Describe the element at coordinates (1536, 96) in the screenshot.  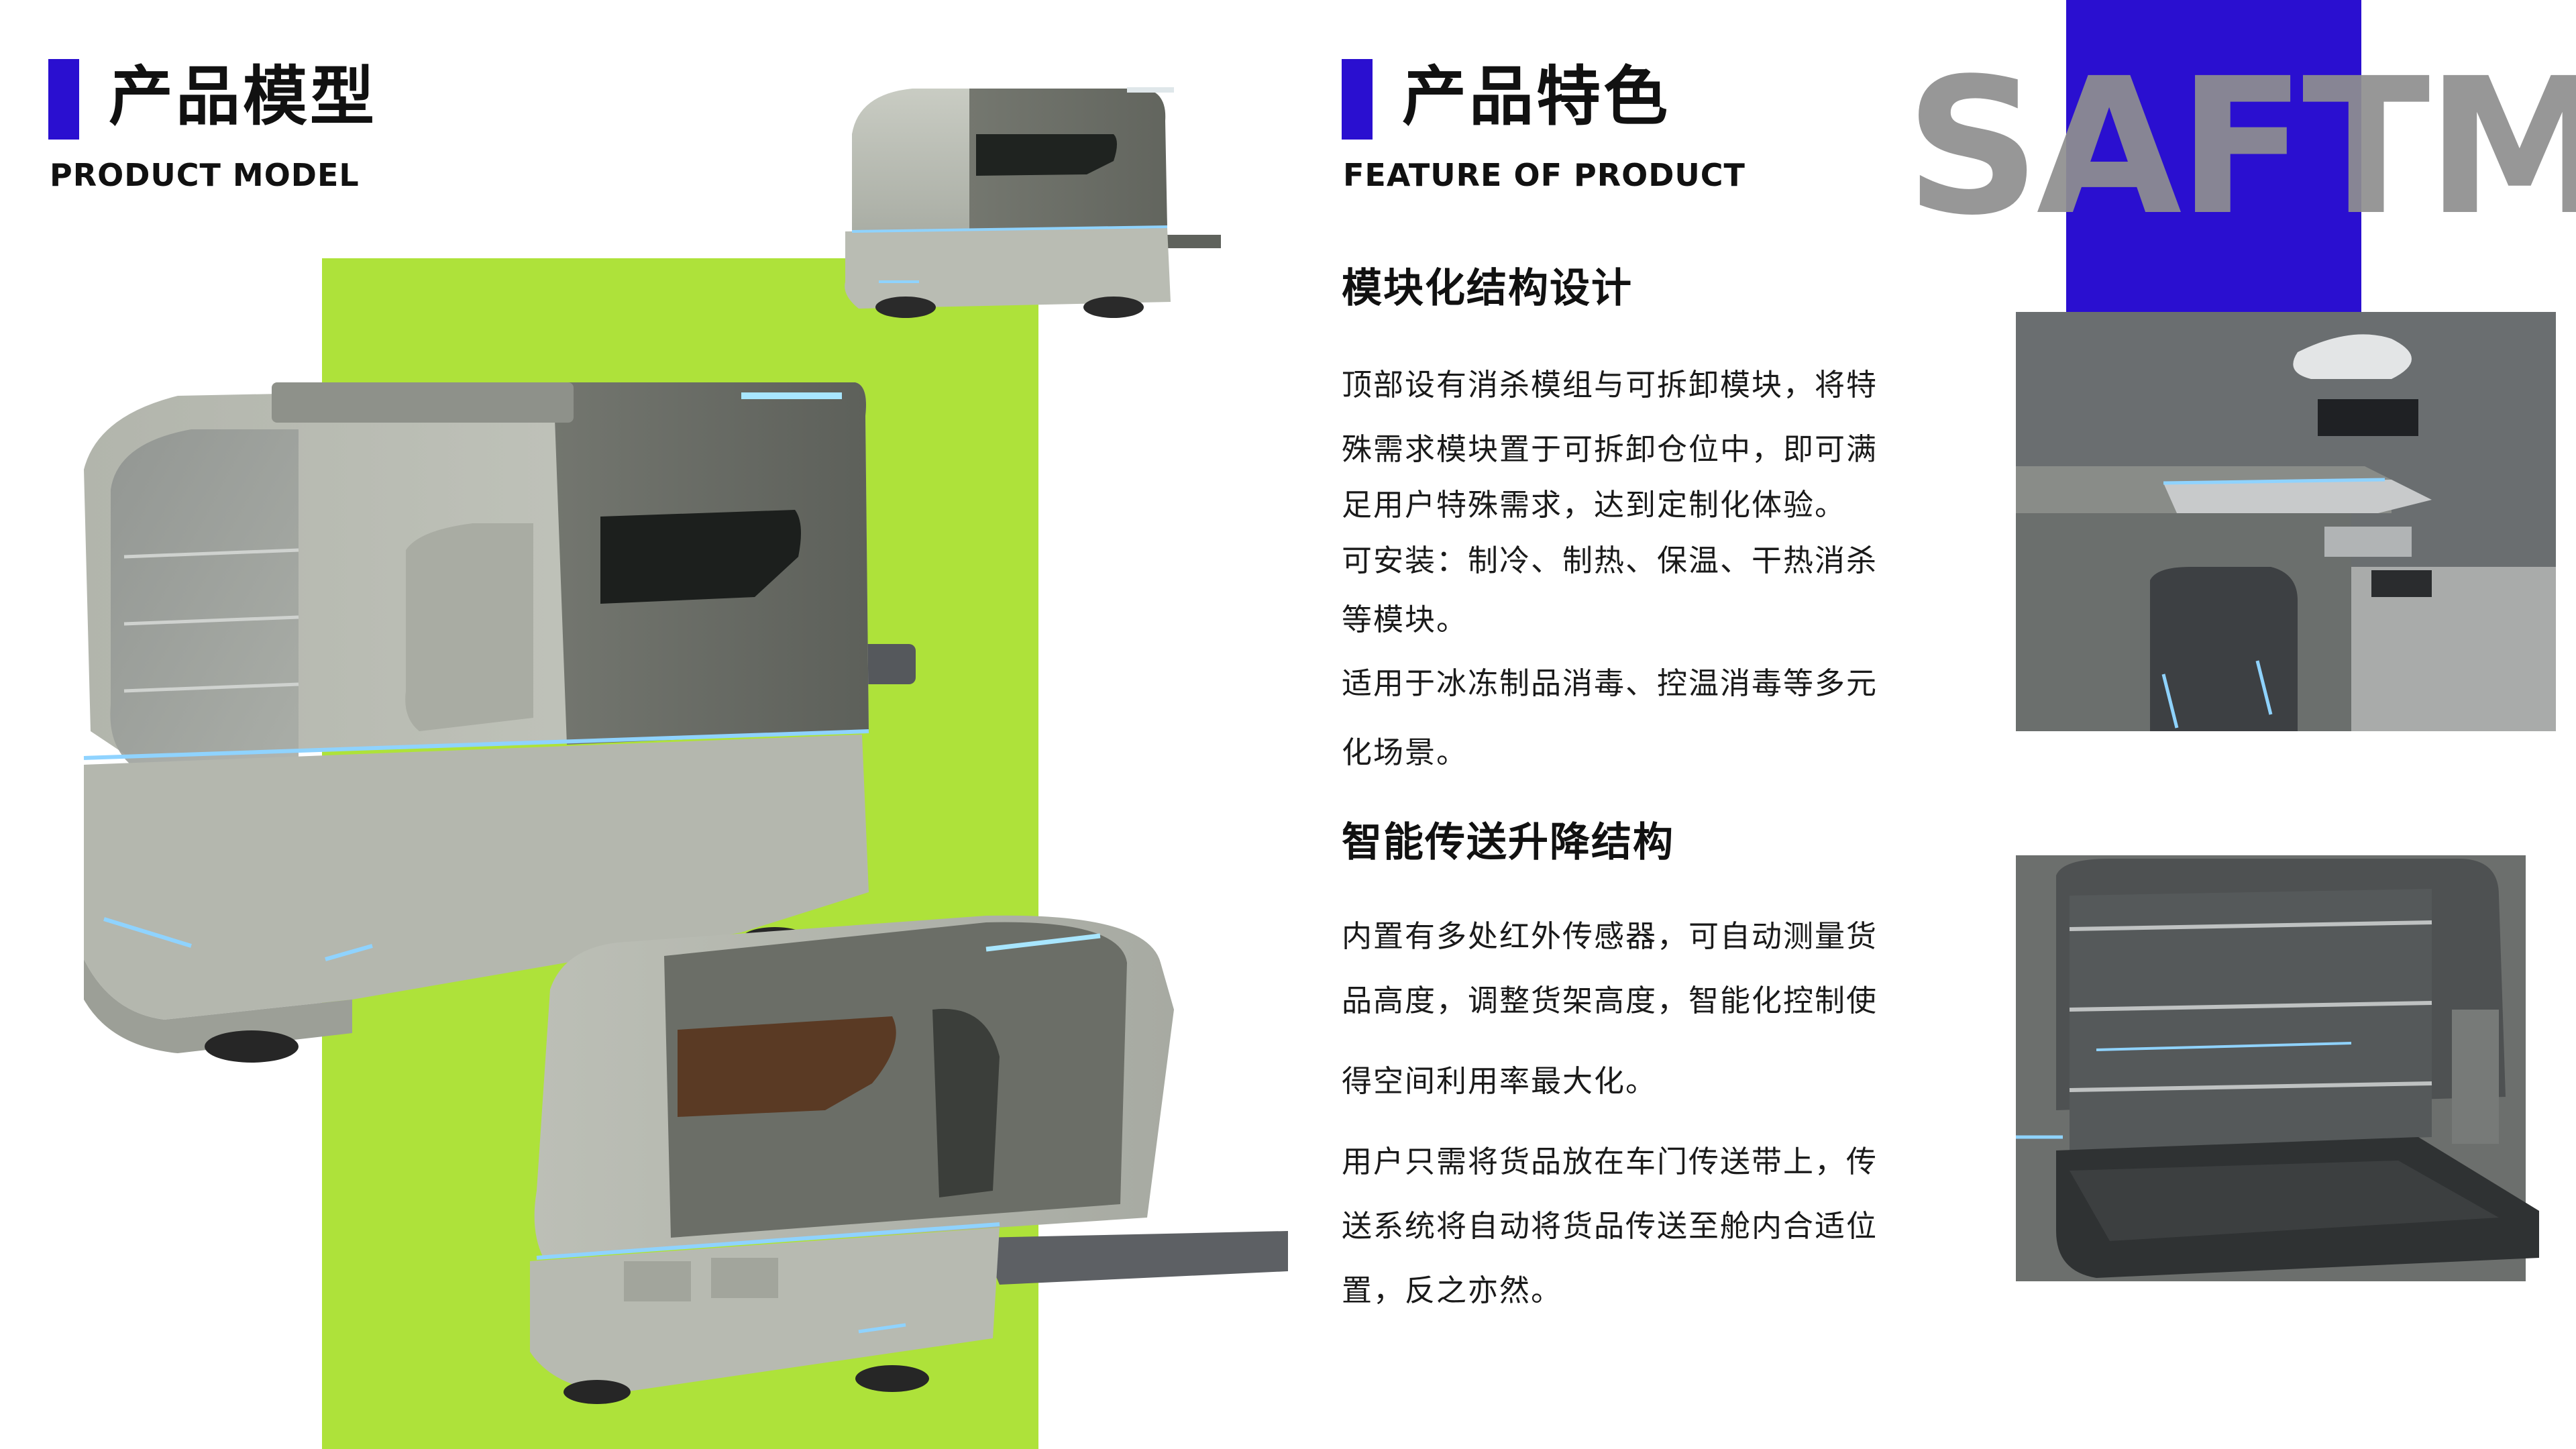
I see `section-title-feature: 产品特色` at that location.